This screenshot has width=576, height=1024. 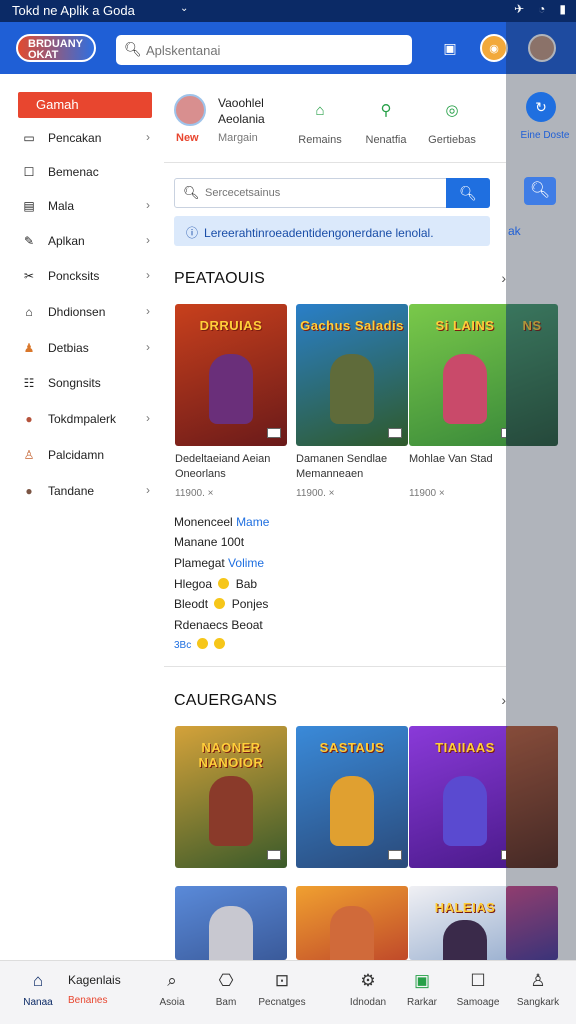 What do you see at coordinates (231, 375) in the screenshot?
I see `game-tile: DRRUIAS` at bounding box center [231, 375].